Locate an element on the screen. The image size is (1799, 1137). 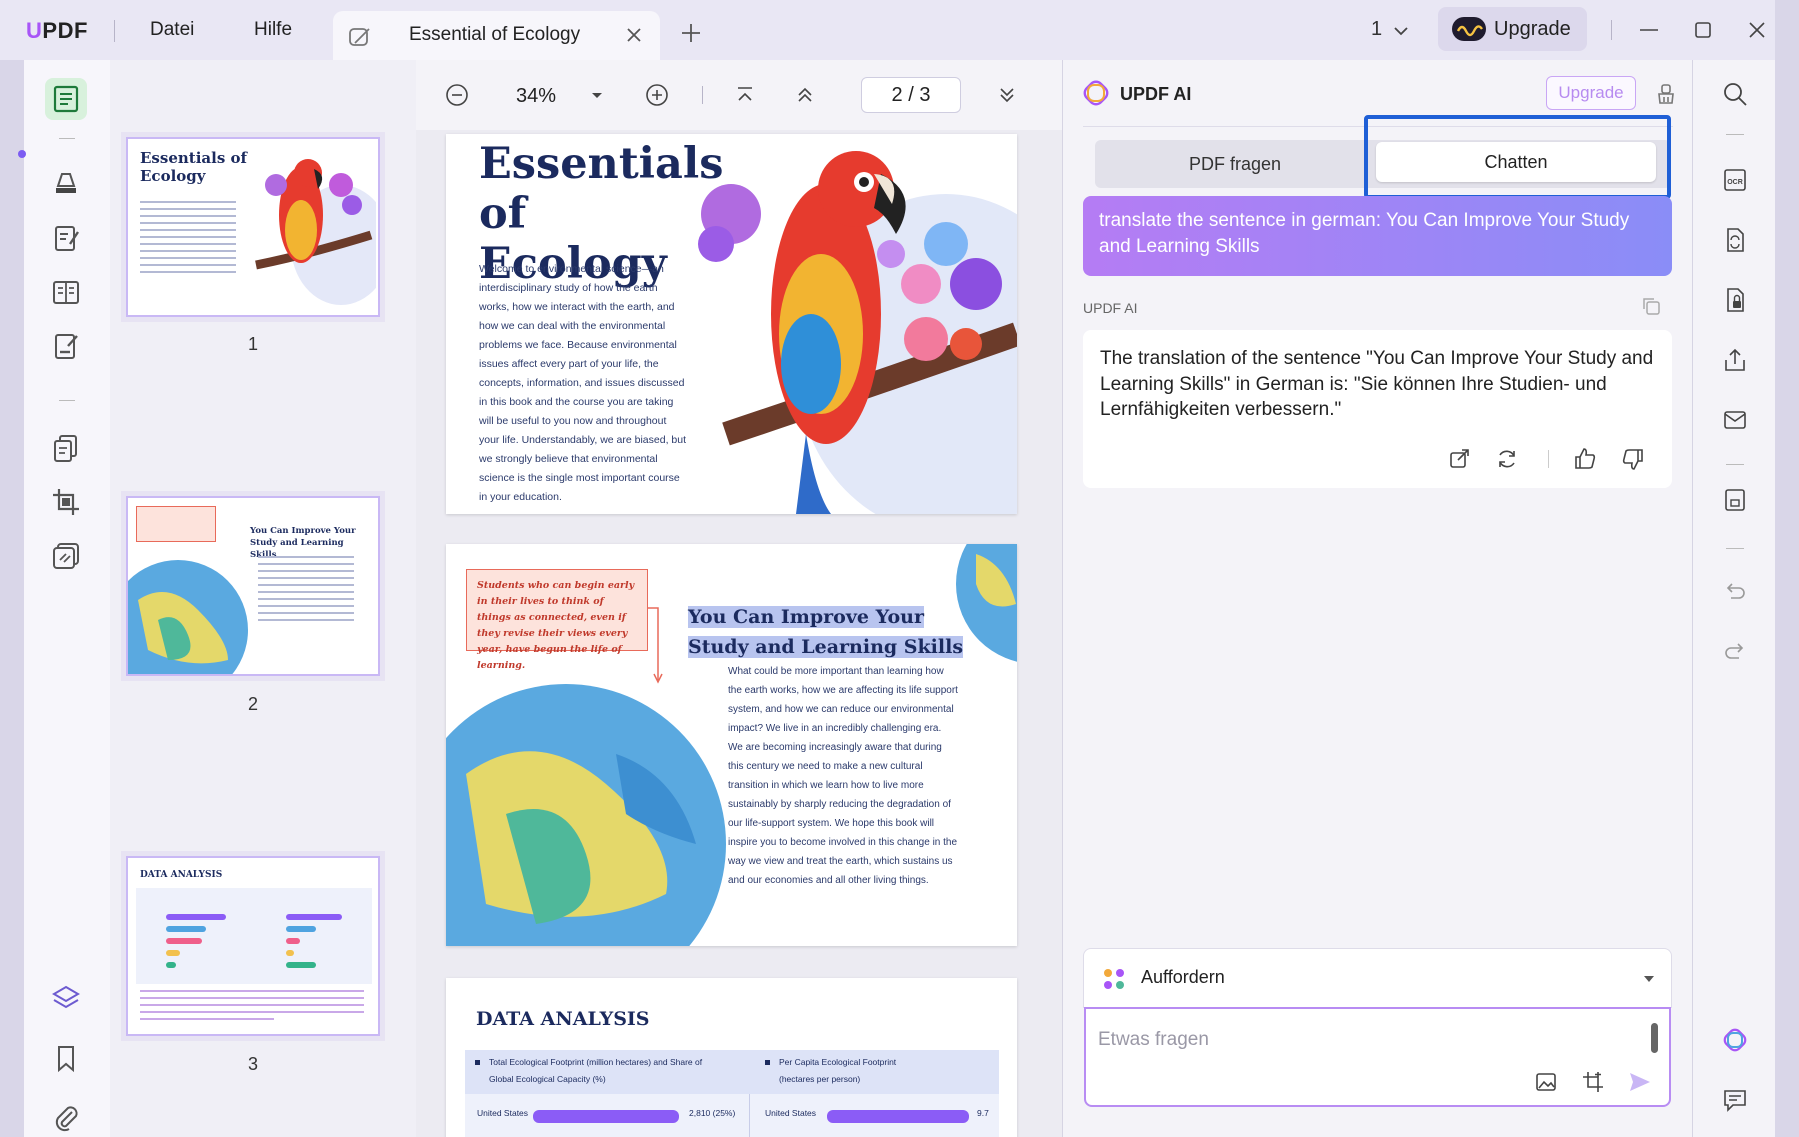
screenshot-crop-icon is located at coordinates (1593, 1082).